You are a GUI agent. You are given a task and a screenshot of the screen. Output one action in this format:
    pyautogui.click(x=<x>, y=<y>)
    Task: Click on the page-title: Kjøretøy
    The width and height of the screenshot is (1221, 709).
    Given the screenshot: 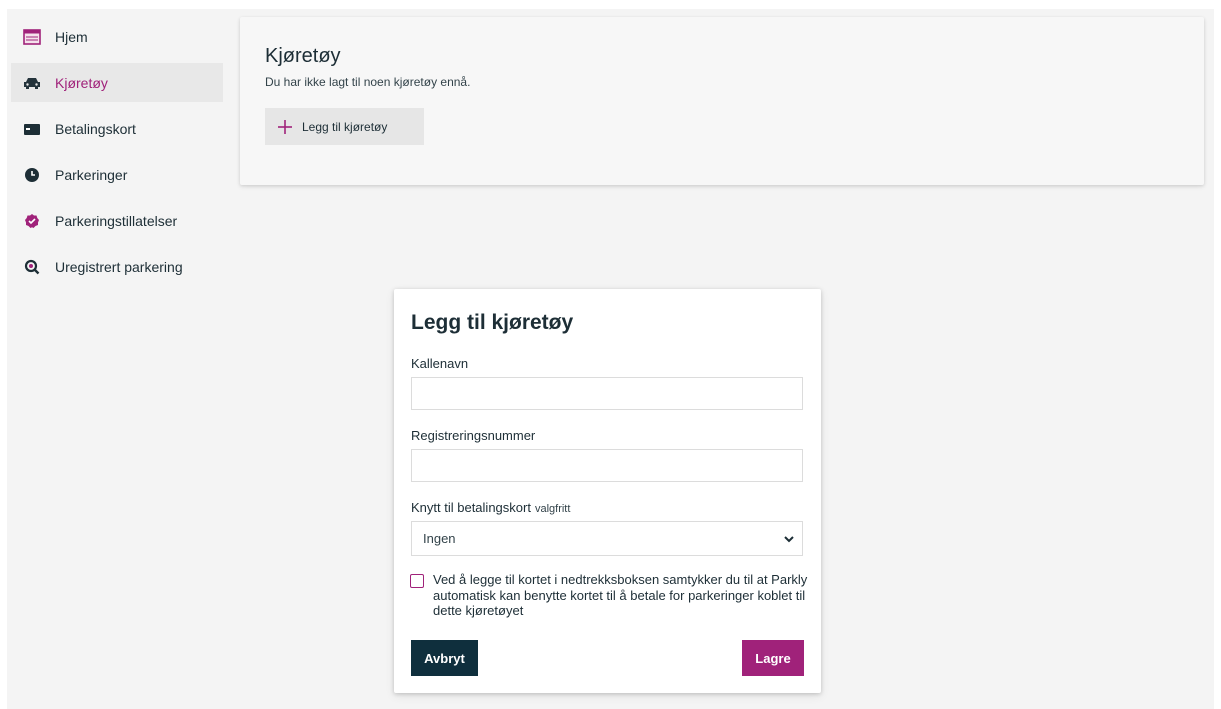 What is the action you would take?
    pyautogui.click(x=303, y=56)
    